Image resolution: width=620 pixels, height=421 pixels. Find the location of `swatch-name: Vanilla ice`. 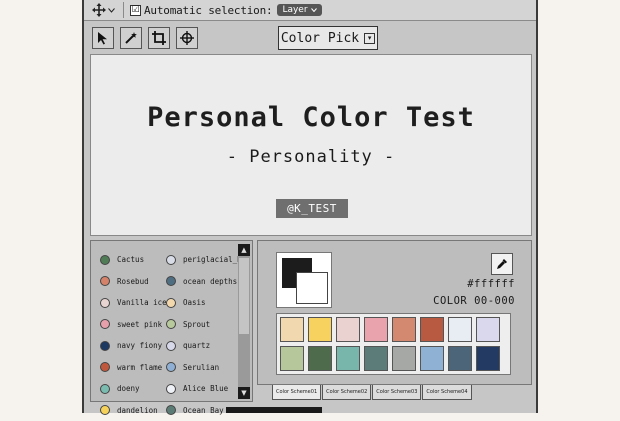

swatch-name: Vanilla ice is located at coordinates (142, 302).